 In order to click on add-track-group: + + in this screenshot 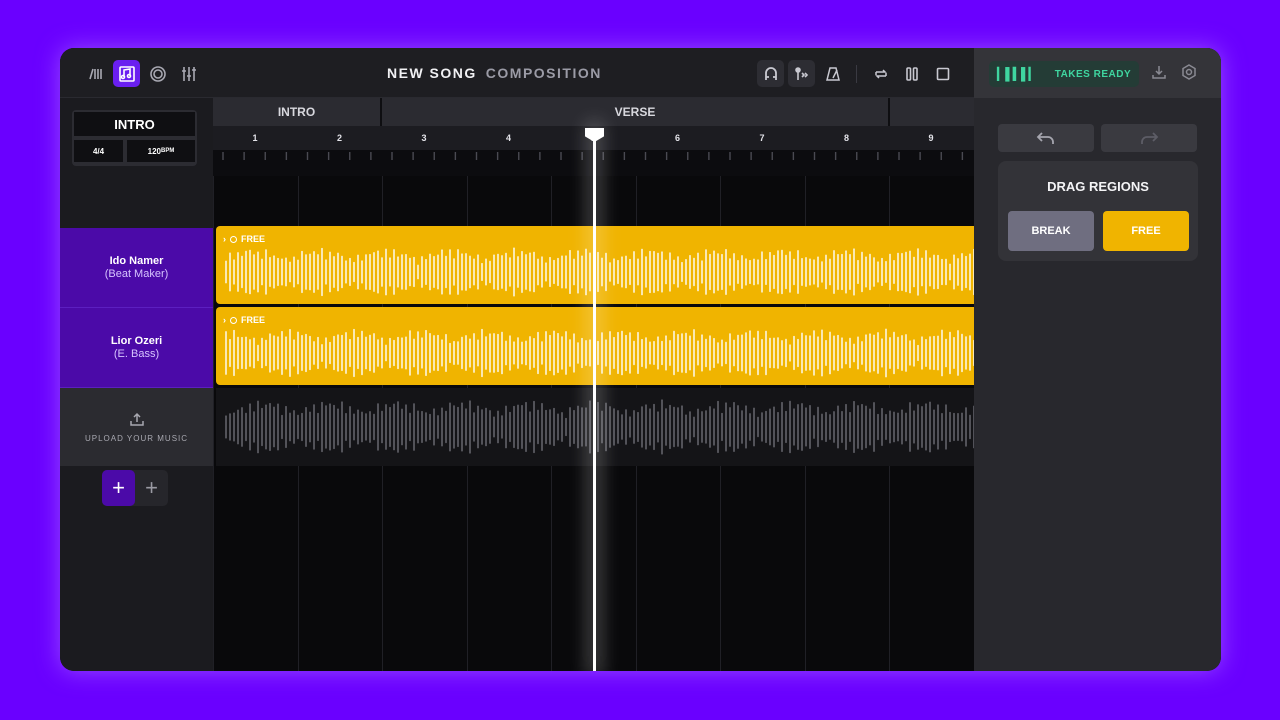, I will do `click(135, 488)`.